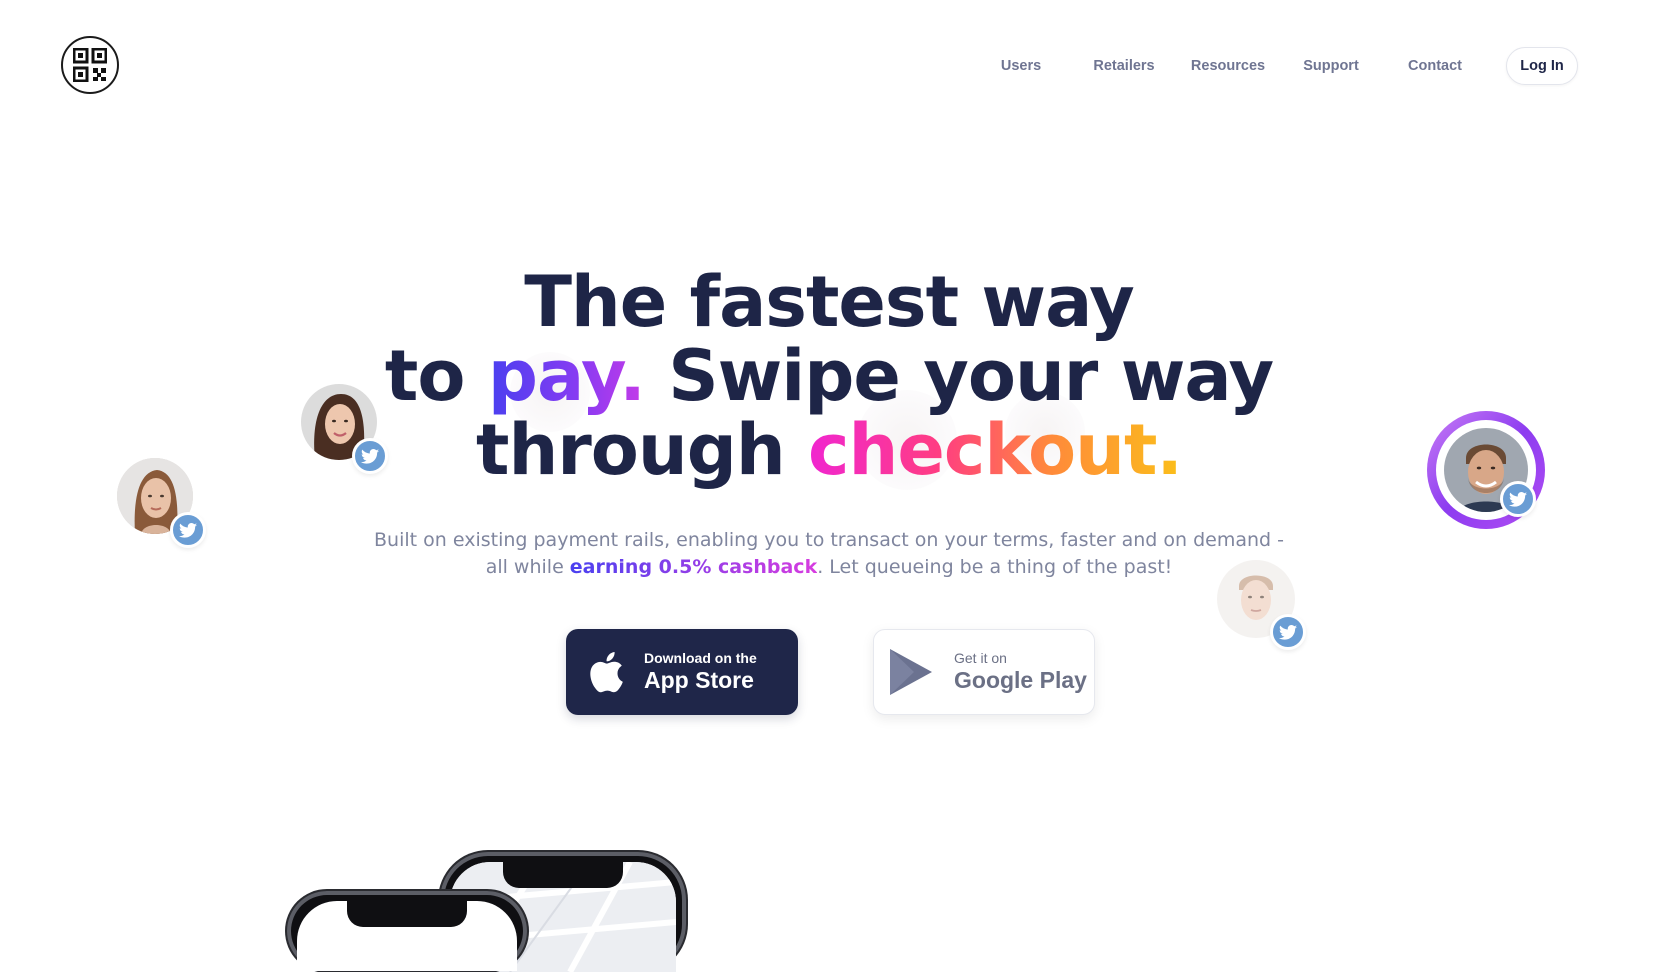 This screenshot has height=972, width=1658. Describe the element at coordinates (1021, 66) in the screenshot. I see `nav-users: Users` at that location.